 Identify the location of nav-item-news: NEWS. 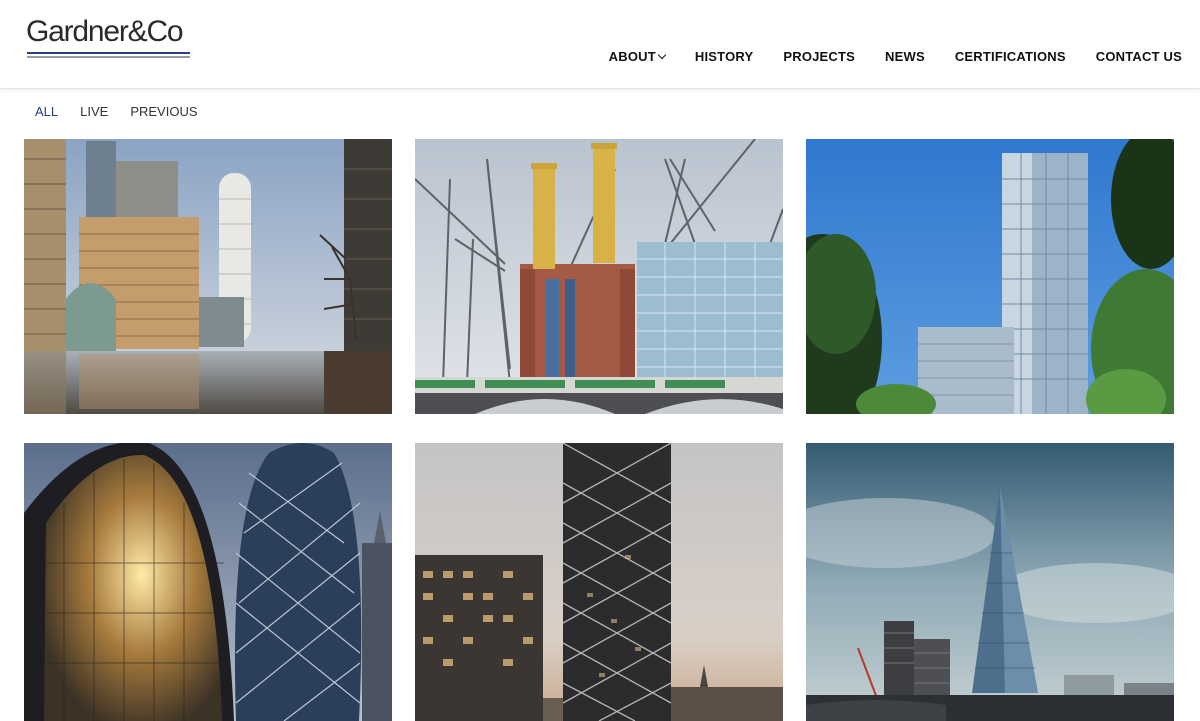
(905, 56).